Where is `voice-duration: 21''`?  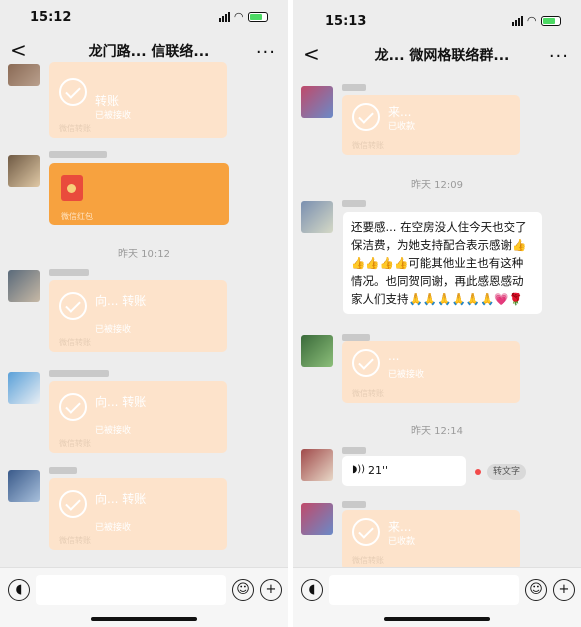 voice-duration: 21'' is located at coordinates (378, 470).